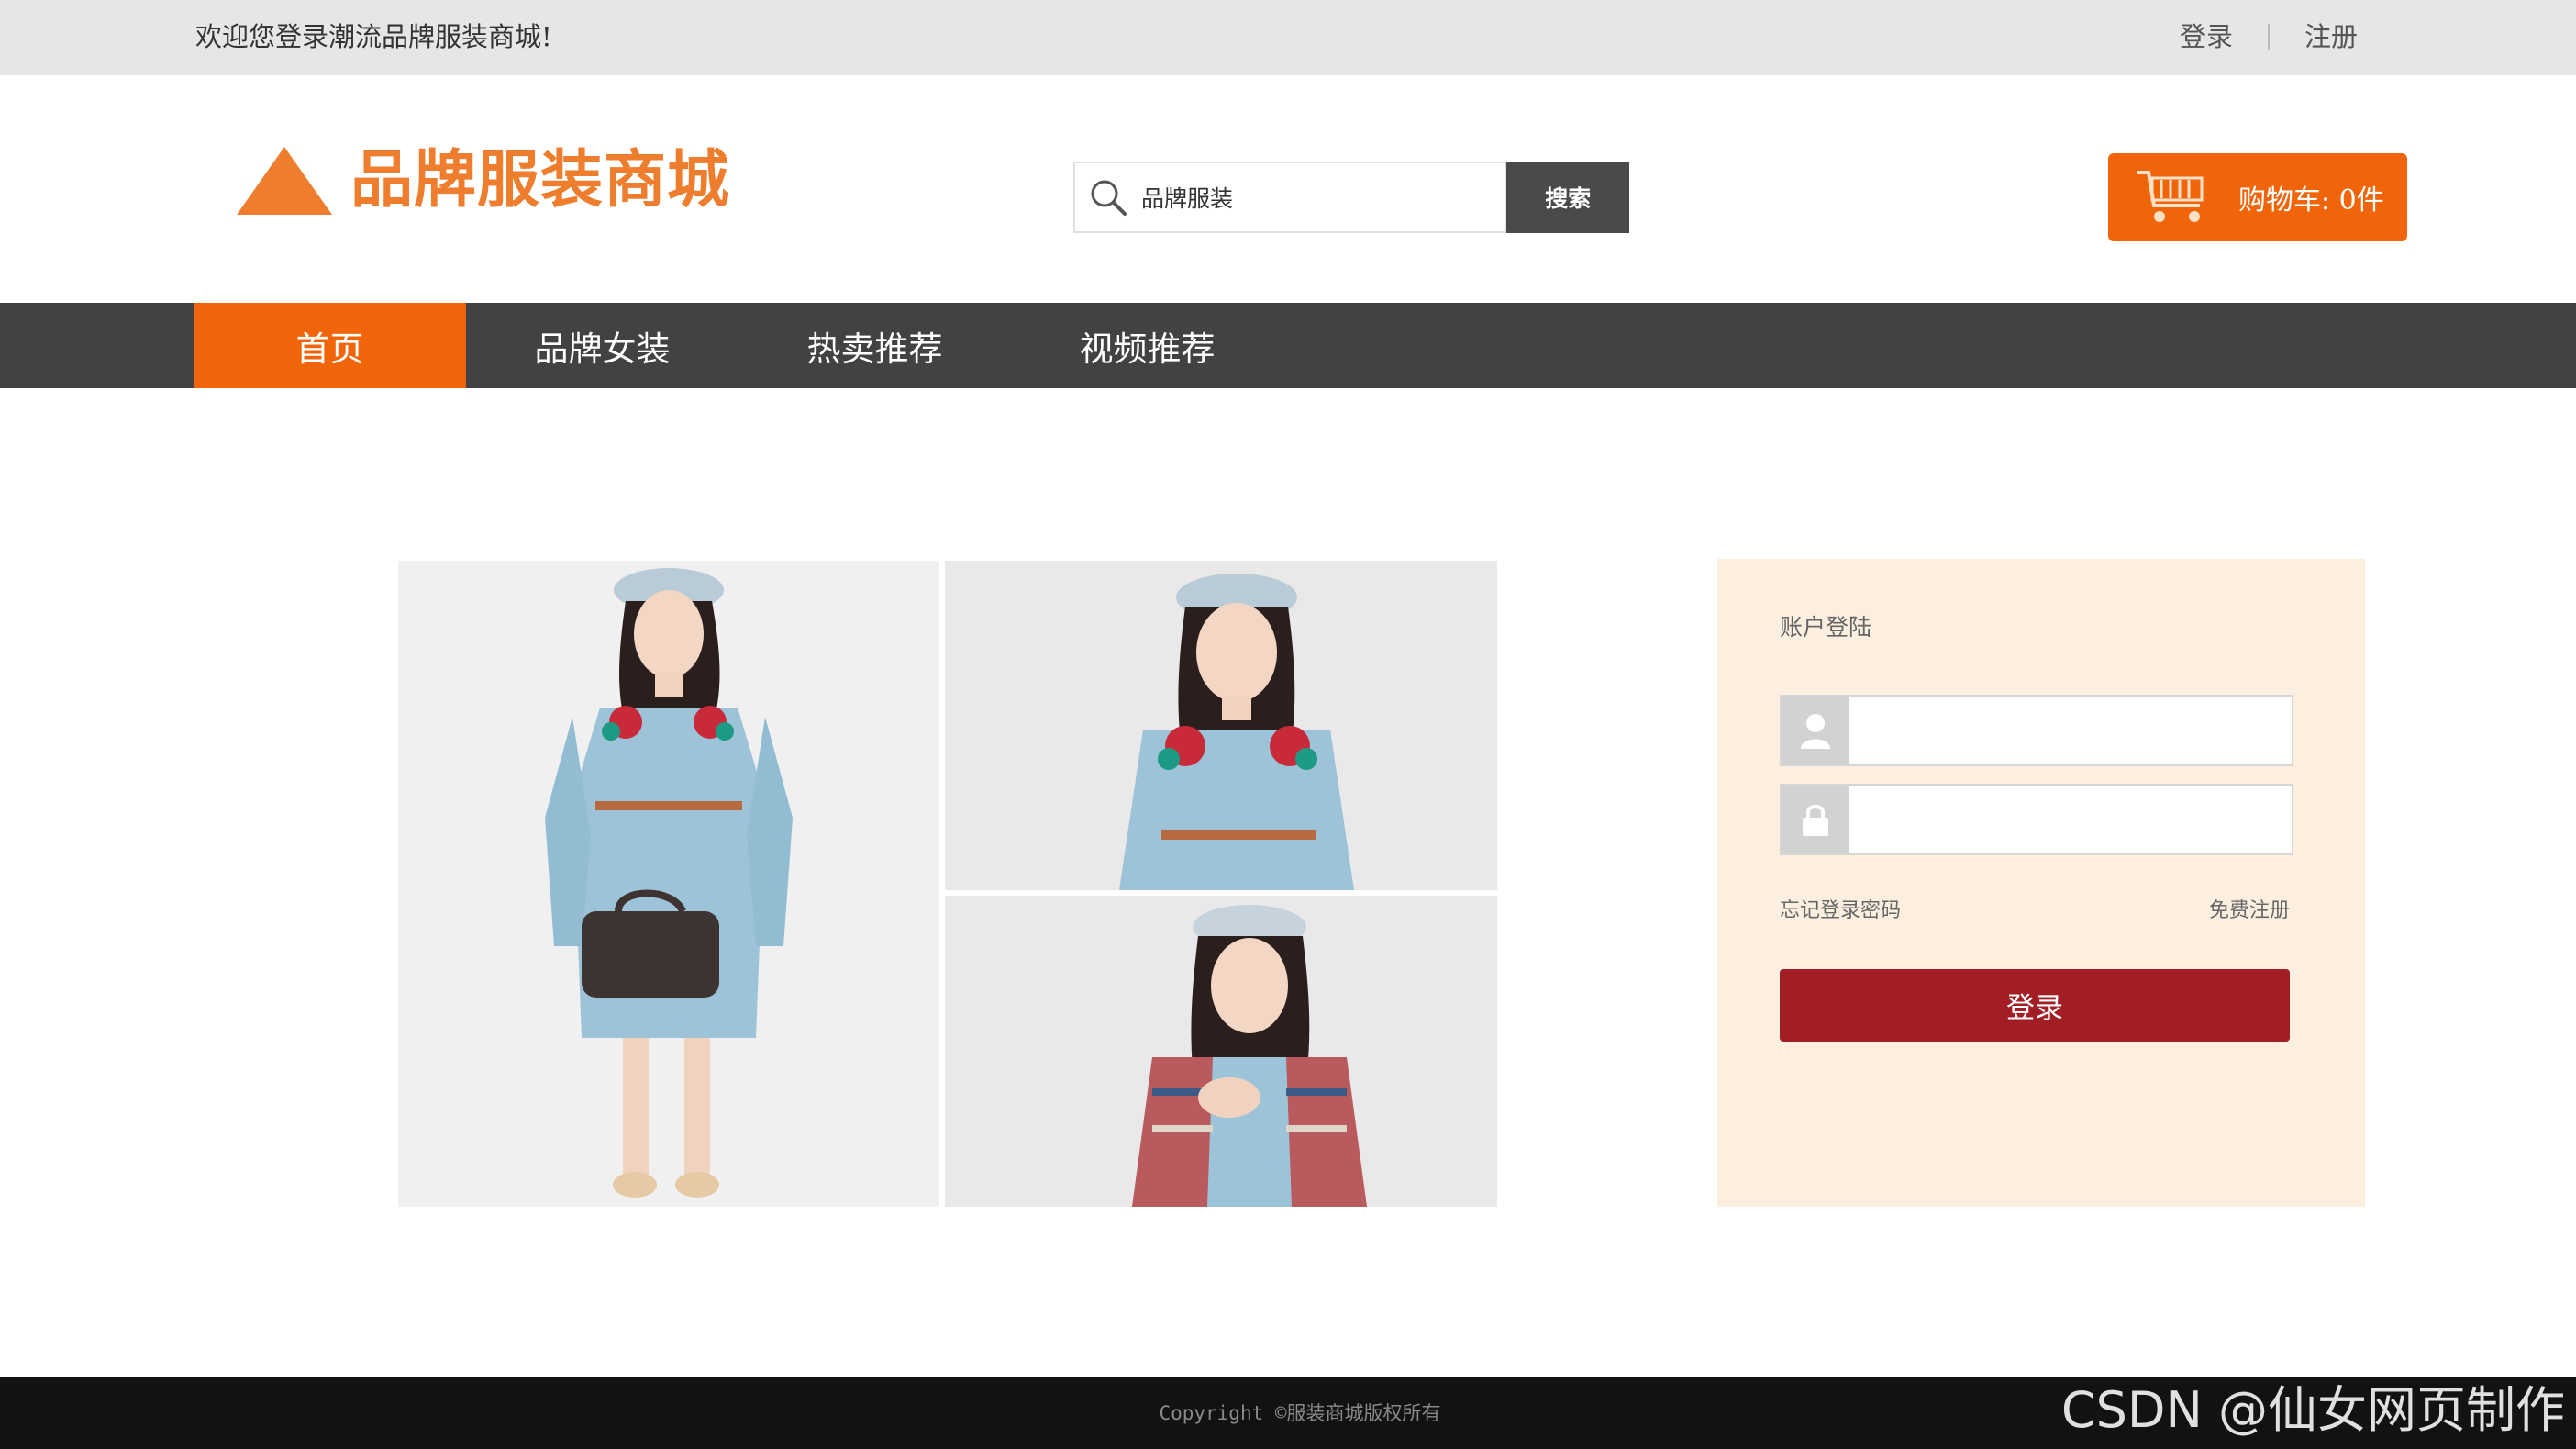 The image size is (2576, 1449). Describe the element at coordinates (2206, 36) in the screenshot. I see `top-login-link: 登录` at that location.